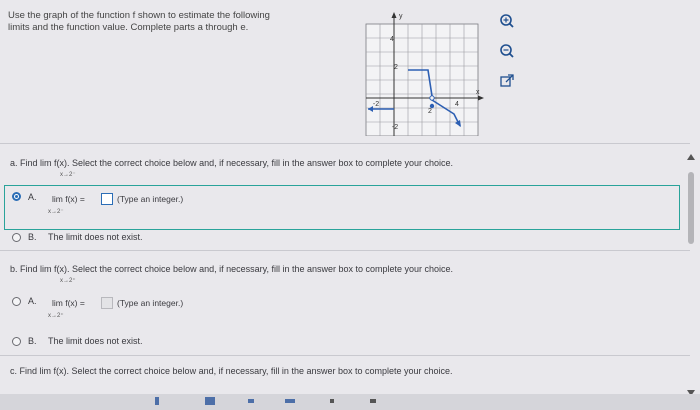 Image resolution: width=700 pixels, height=410 pixels. What do you see at coordinates (376, 104) in the screenshot?
I see `tick-x-neg2: -2` at bounding box center [376, 104].